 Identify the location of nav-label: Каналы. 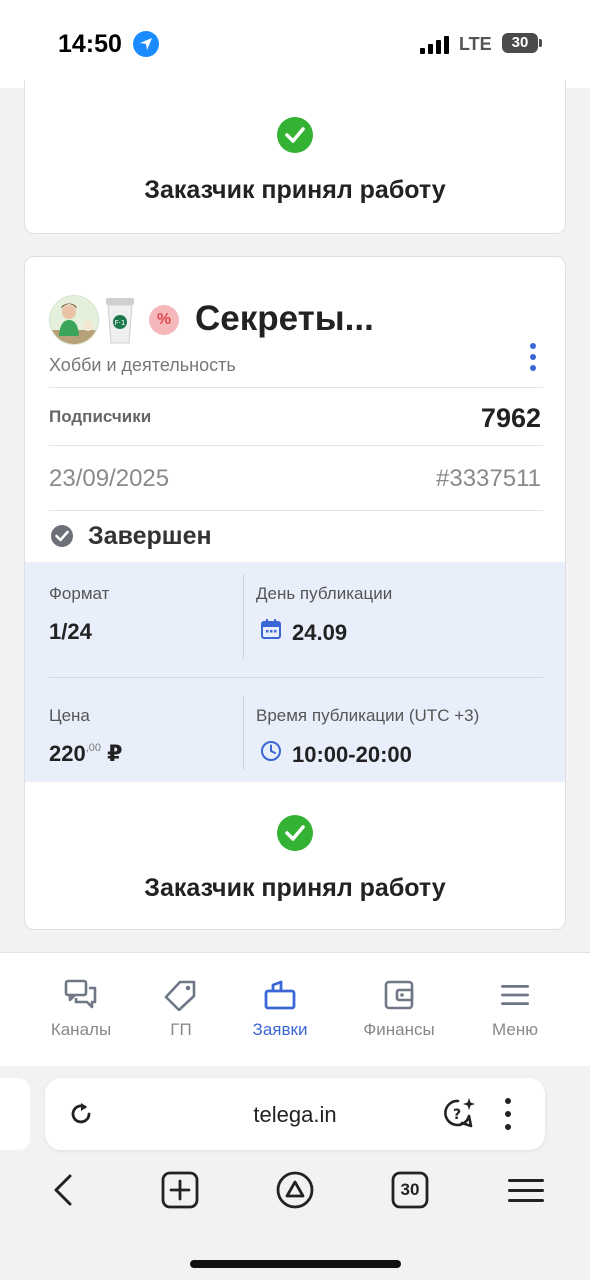
(81, 1029).